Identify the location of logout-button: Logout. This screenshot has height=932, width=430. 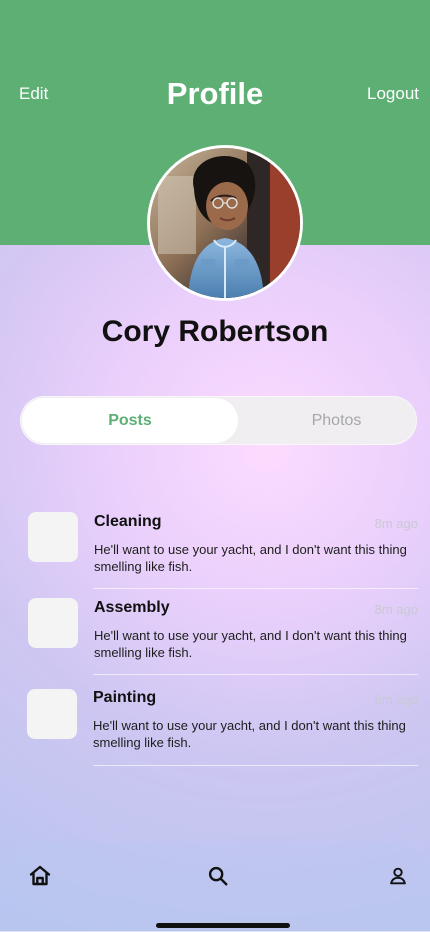
(393, 94).